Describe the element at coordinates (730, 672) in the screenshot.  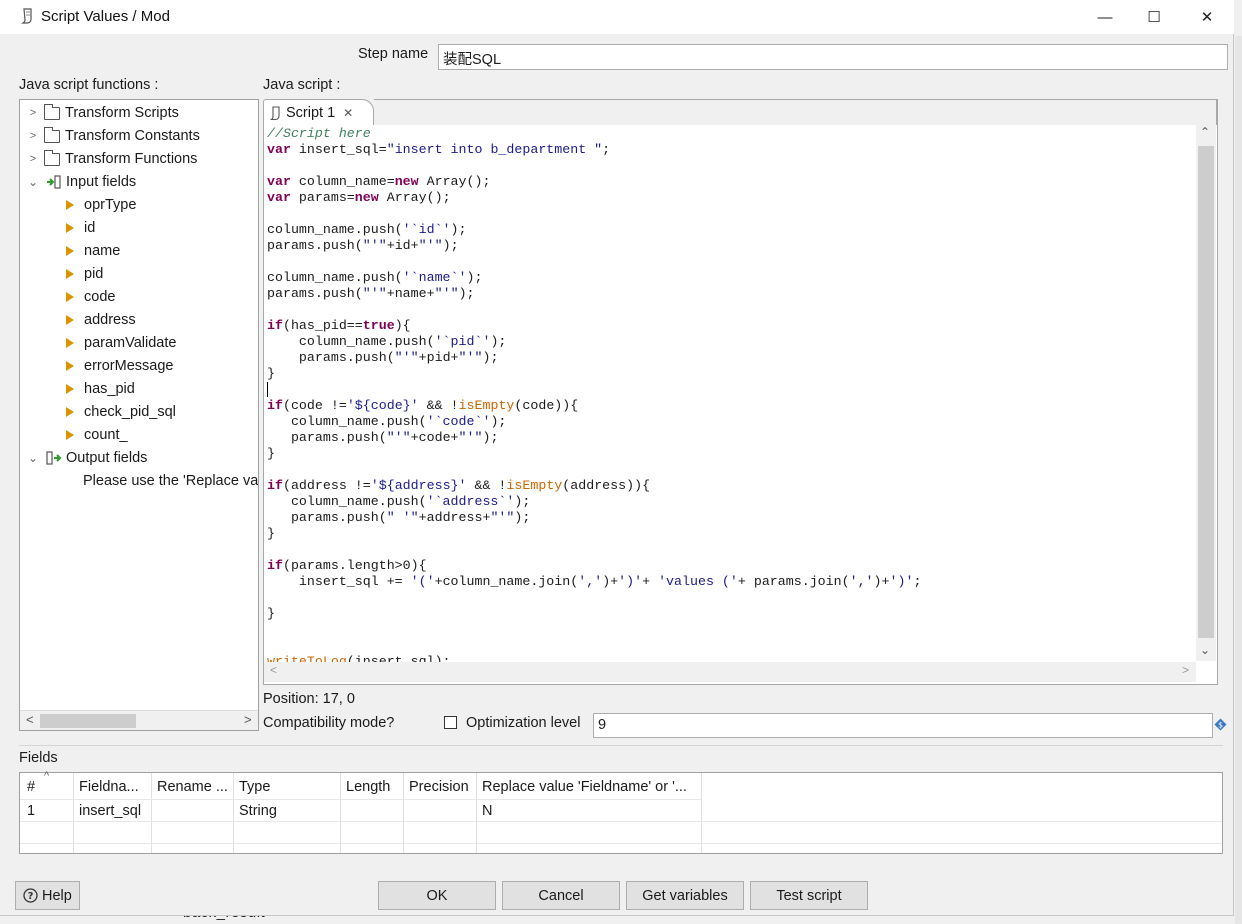
I see `editor-horizontal-scrollbar: < >` at that location.